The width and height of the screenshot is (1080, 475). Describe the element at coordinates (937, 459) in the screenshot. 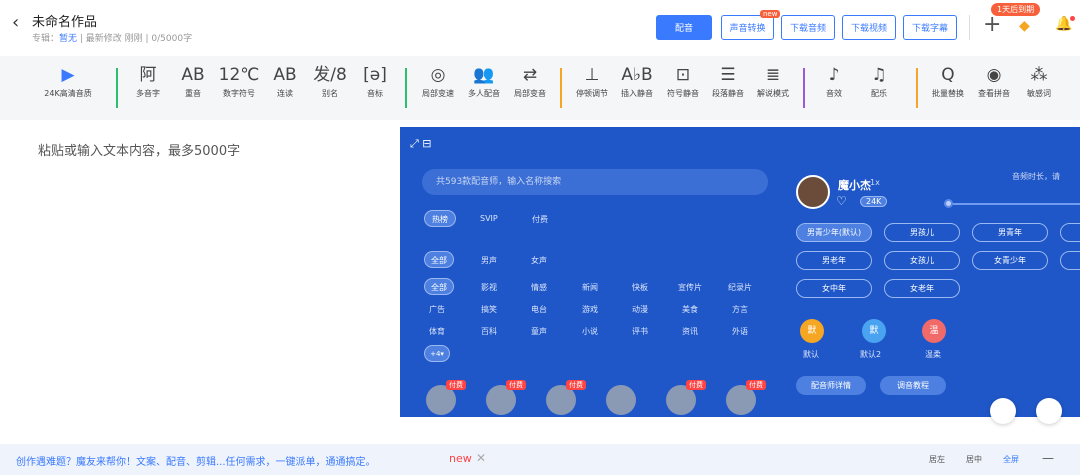

I see `align-left-button: 居左` at that location.